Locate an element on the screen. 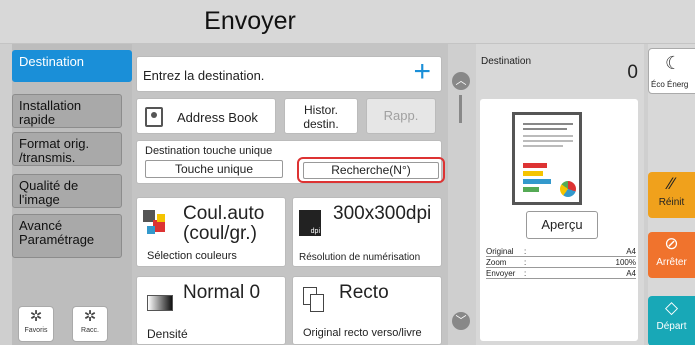  racc-button: ✲ Racc. is located at coordinates (90, 324).